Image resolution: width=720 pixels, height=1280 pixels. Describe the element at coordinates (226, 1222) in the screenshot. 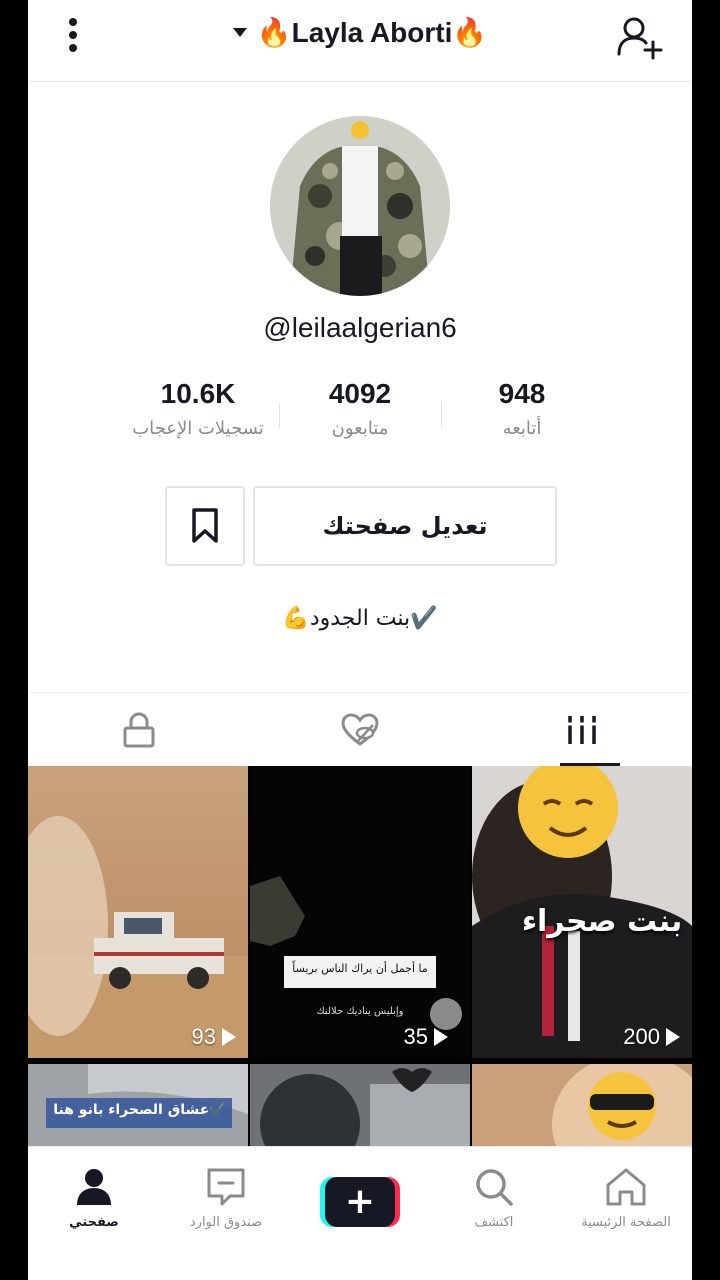

I see `nav-inbox-label: صندوق الوارد` at that location.